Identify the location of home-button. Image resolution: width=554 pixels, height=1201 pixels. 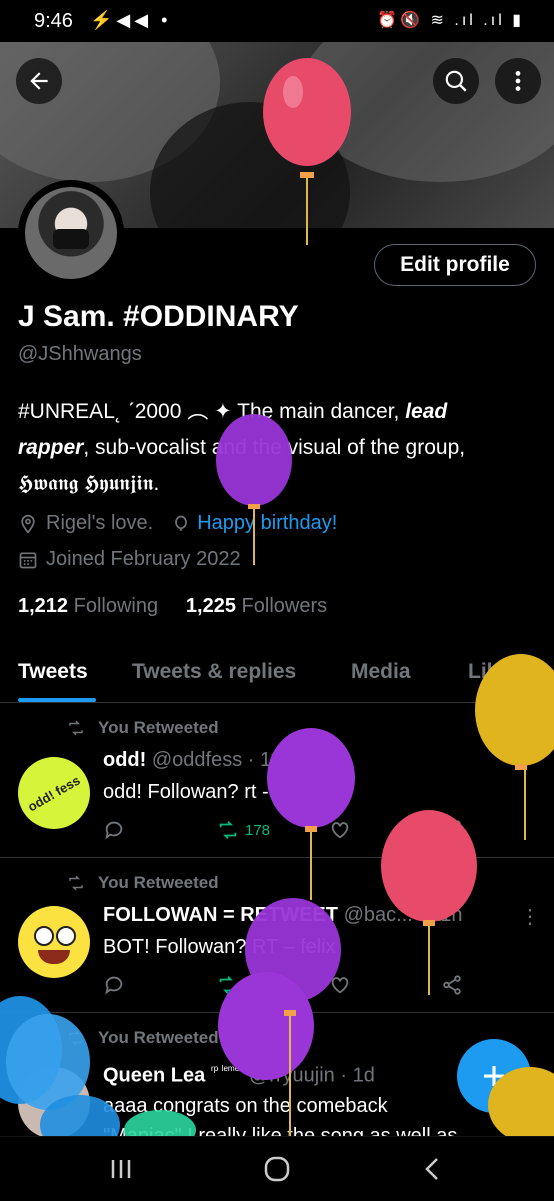
(277, 1169).